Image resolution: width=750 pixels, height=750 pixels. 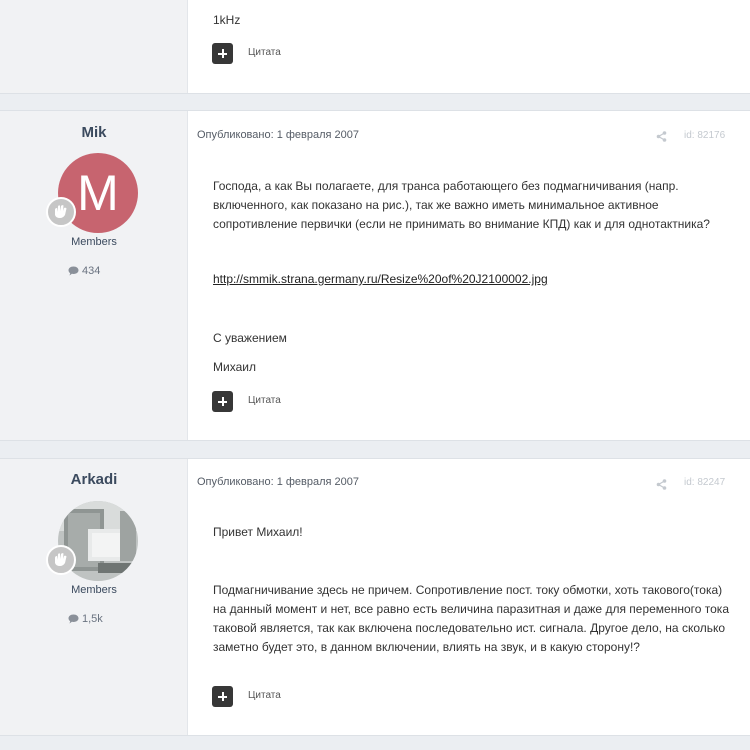 I want to click on post-paragraph: Михаил, so click(x=234, y=367).